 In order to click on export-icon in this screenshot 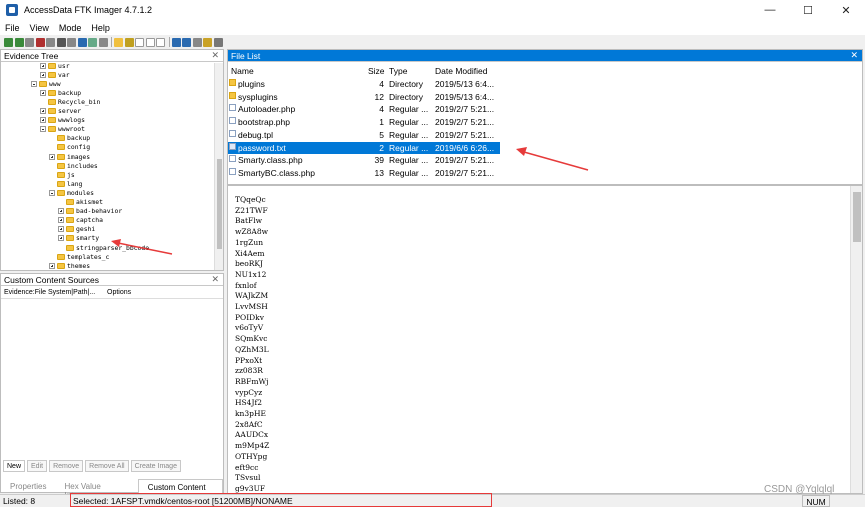, I will do `click(71, 42)`.